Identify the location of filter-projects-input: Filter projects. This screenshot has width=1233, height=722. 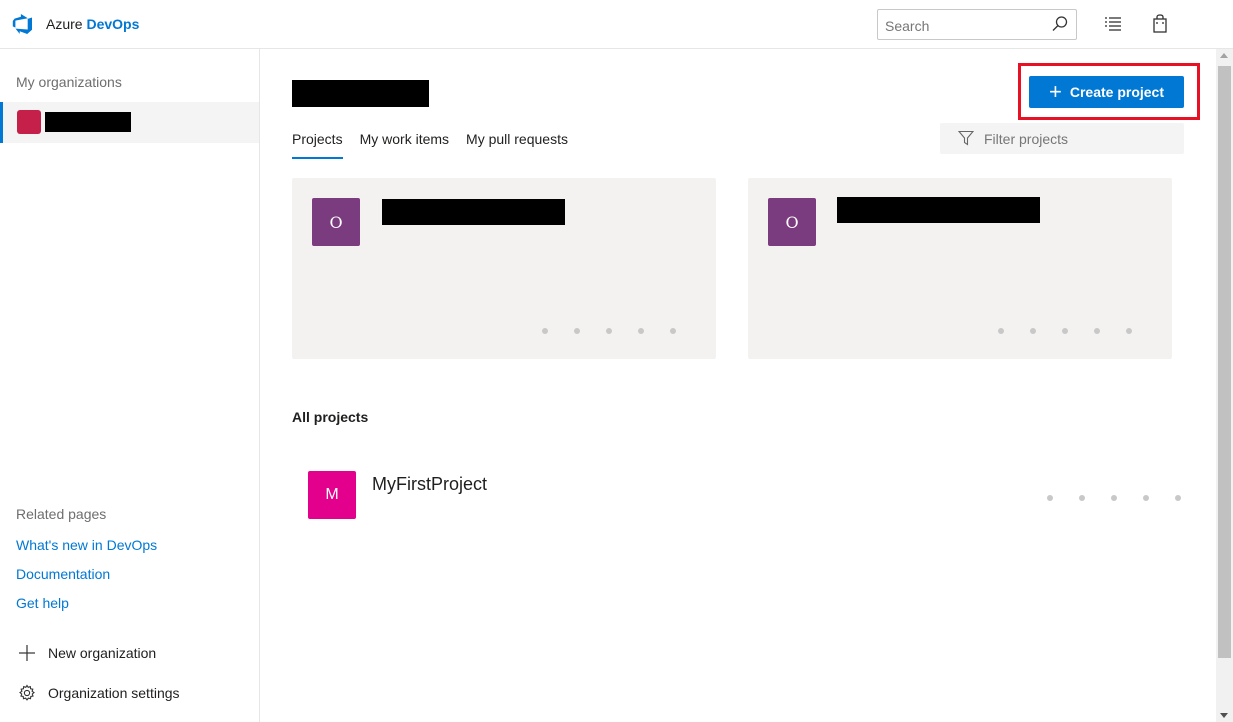
(1062, 138).